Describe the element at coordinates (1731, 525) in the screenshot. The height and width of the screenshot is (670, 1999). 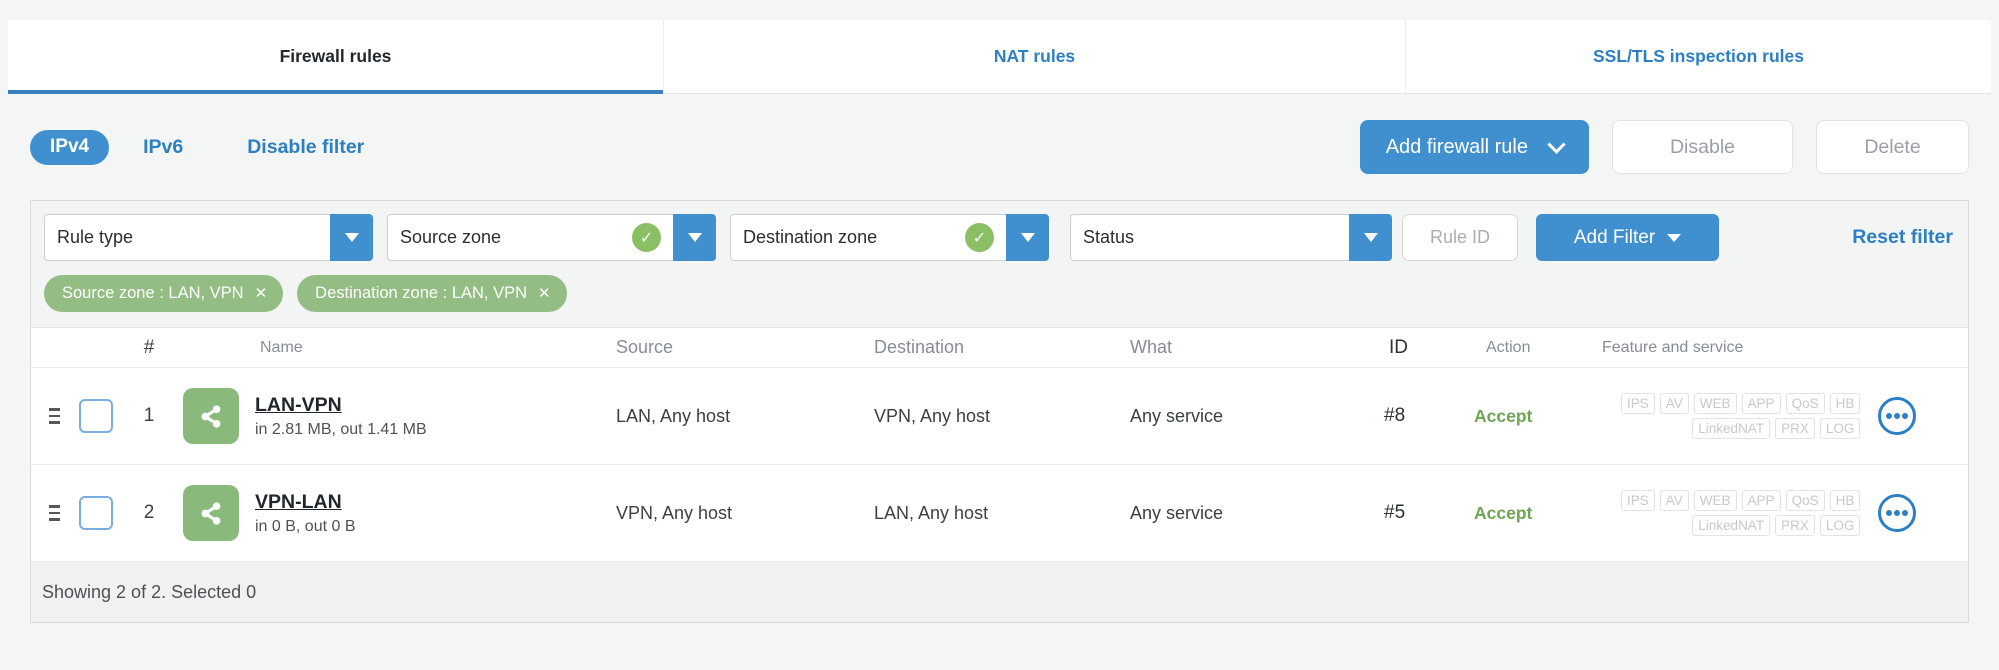
I see `badge-linkednat: LinkedNAT` at that location.